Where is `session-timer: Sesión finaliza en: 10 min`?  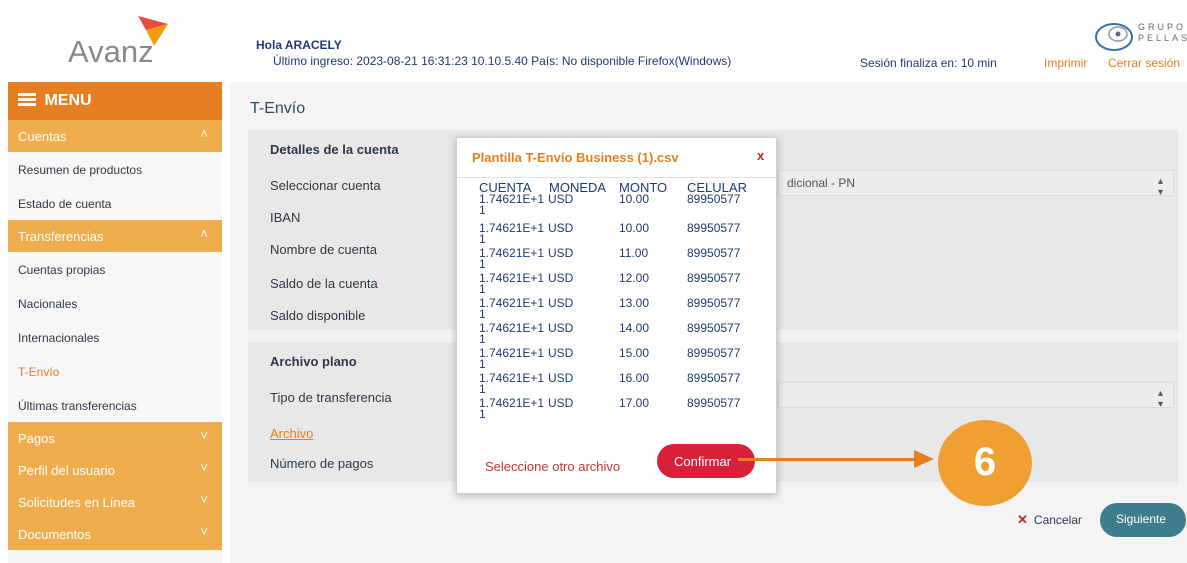 session-timer: Sesión finaliza en: 10 min is located at coordinates (928, 63).